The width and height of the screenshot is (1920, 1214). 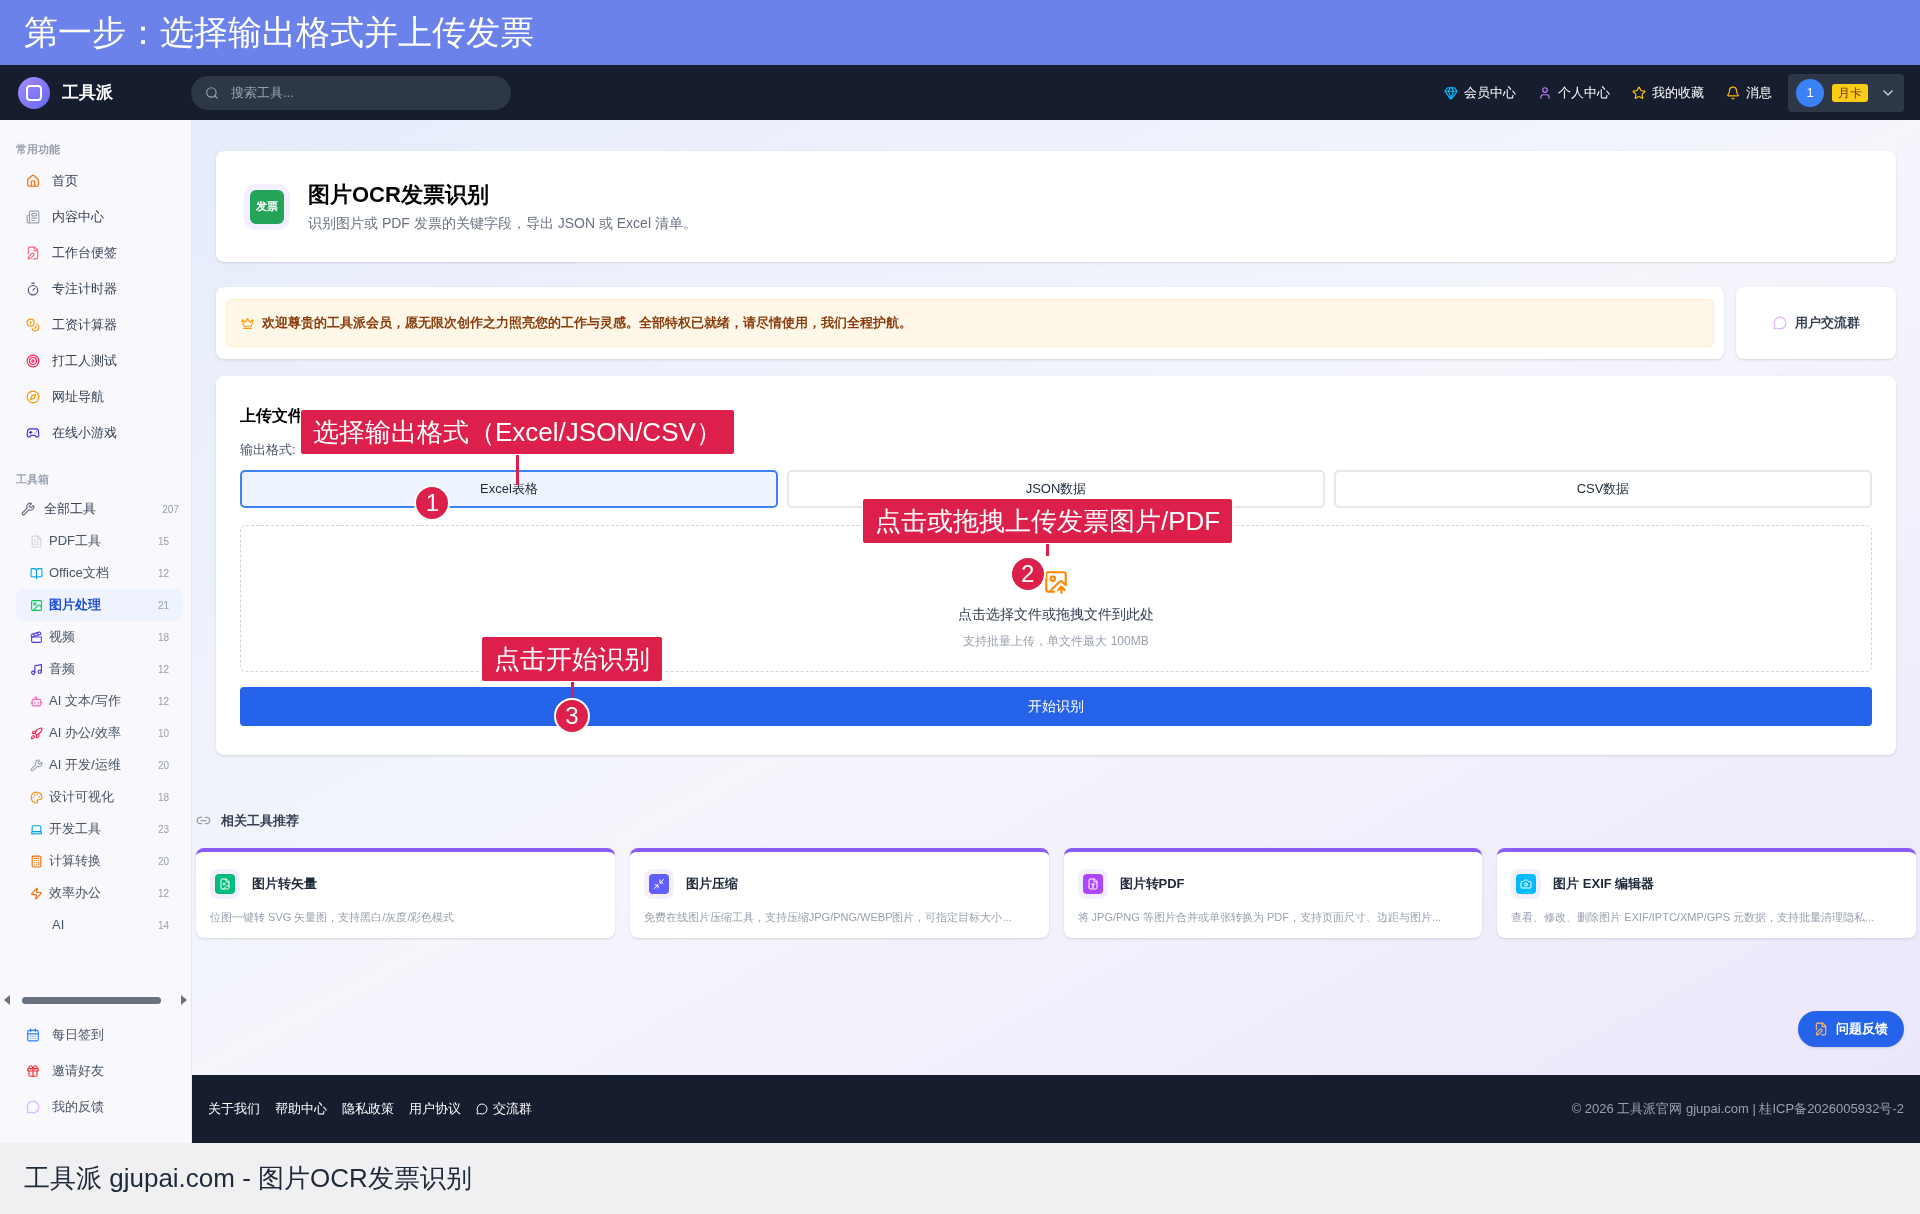 What do you see at coordinates (163, 605) in the screenshot?
I see `item-count: 21` at bounding box center [163, 605].